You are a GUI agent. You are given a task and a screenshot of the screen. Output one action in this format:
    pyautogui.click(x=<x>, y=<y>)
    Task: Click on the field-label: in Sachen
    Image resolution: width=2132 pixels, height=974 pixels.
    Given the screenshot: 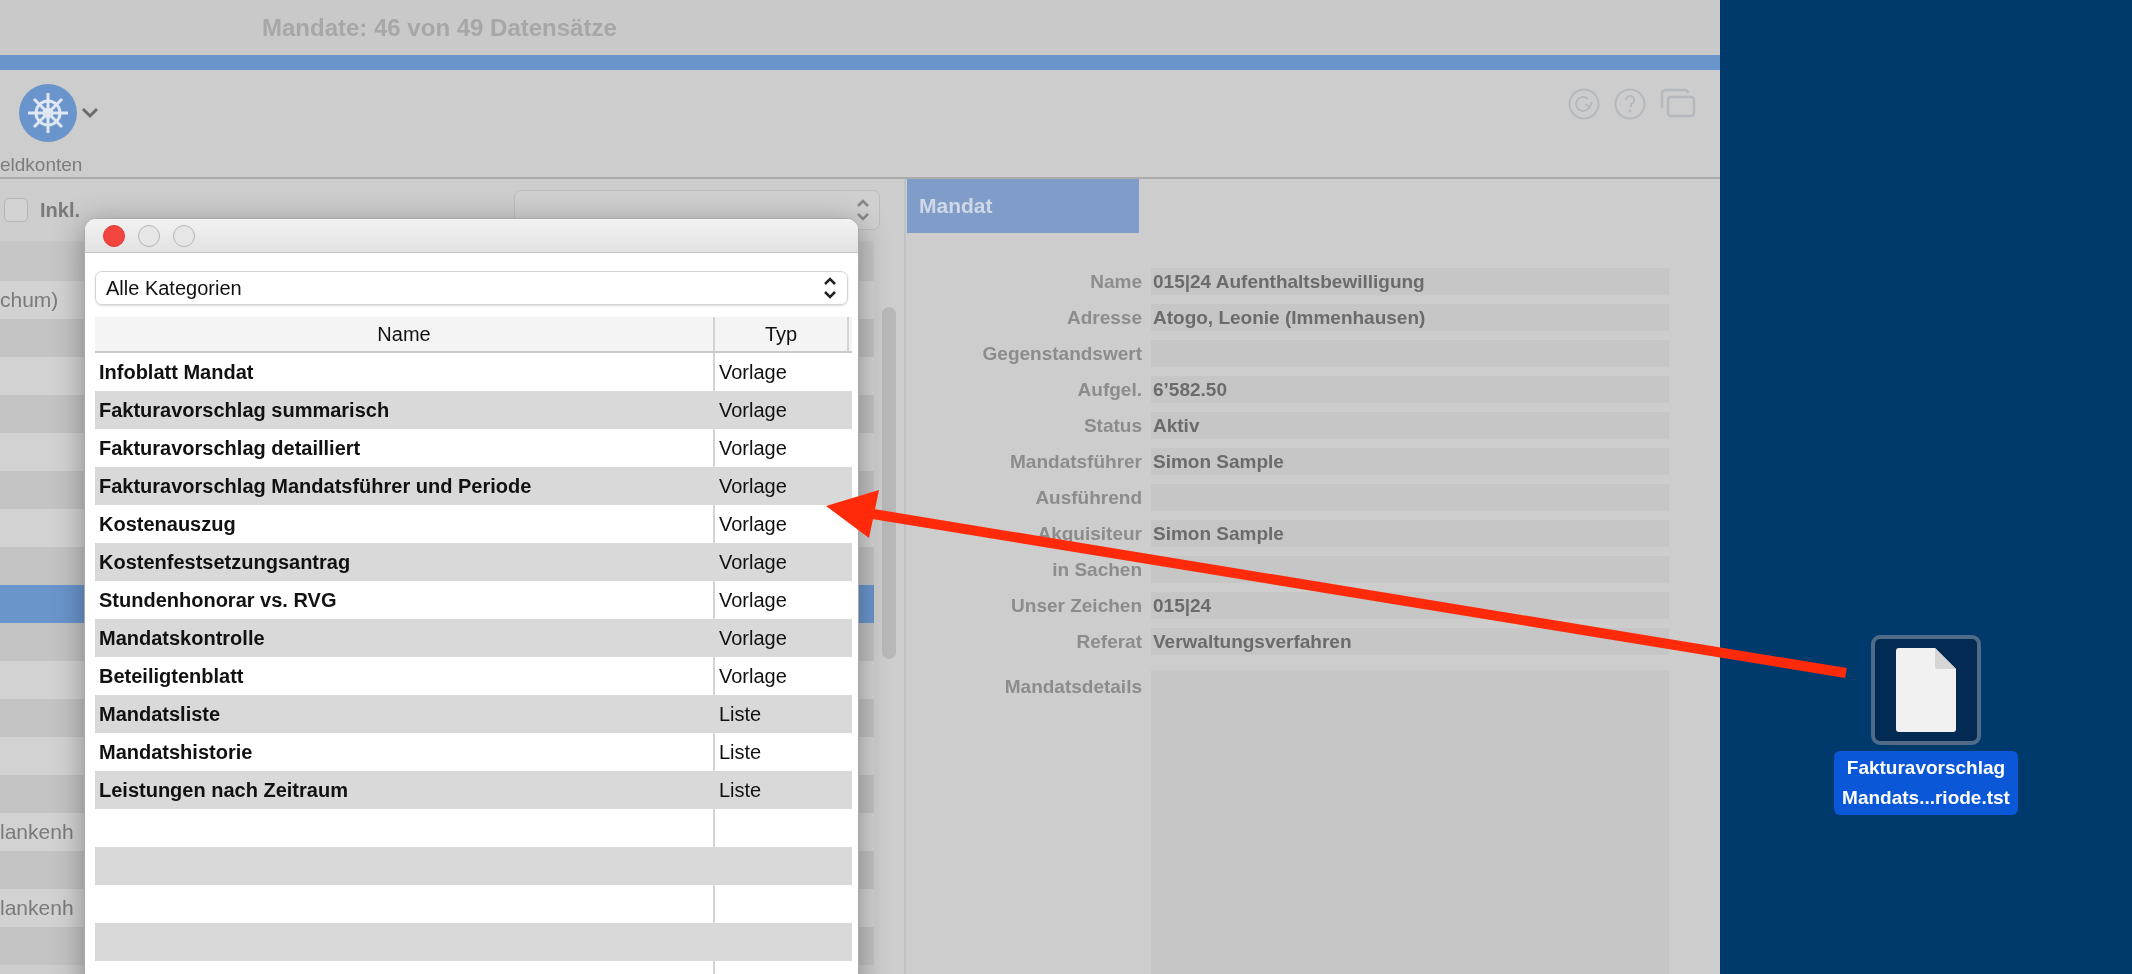 What is the action you would take?
    pyautogui.click(x=1096, y=569)
    